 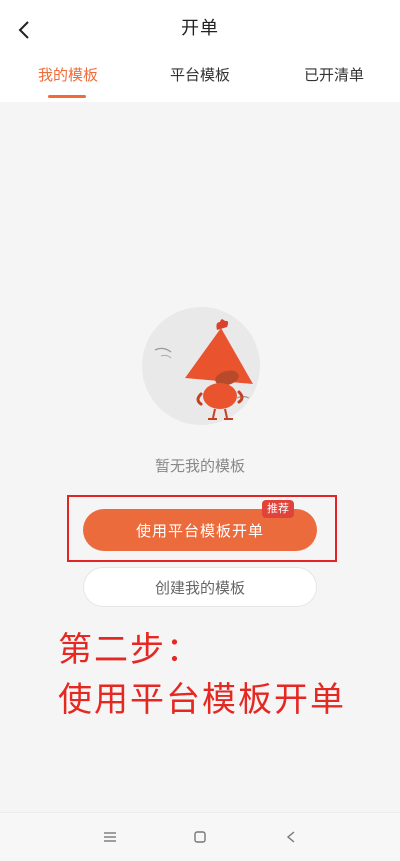 What do you see at coordinates (130, 650) in the screenshot?
I see `annotation-line-1: 第二步：` at bounding box center [130, 650].